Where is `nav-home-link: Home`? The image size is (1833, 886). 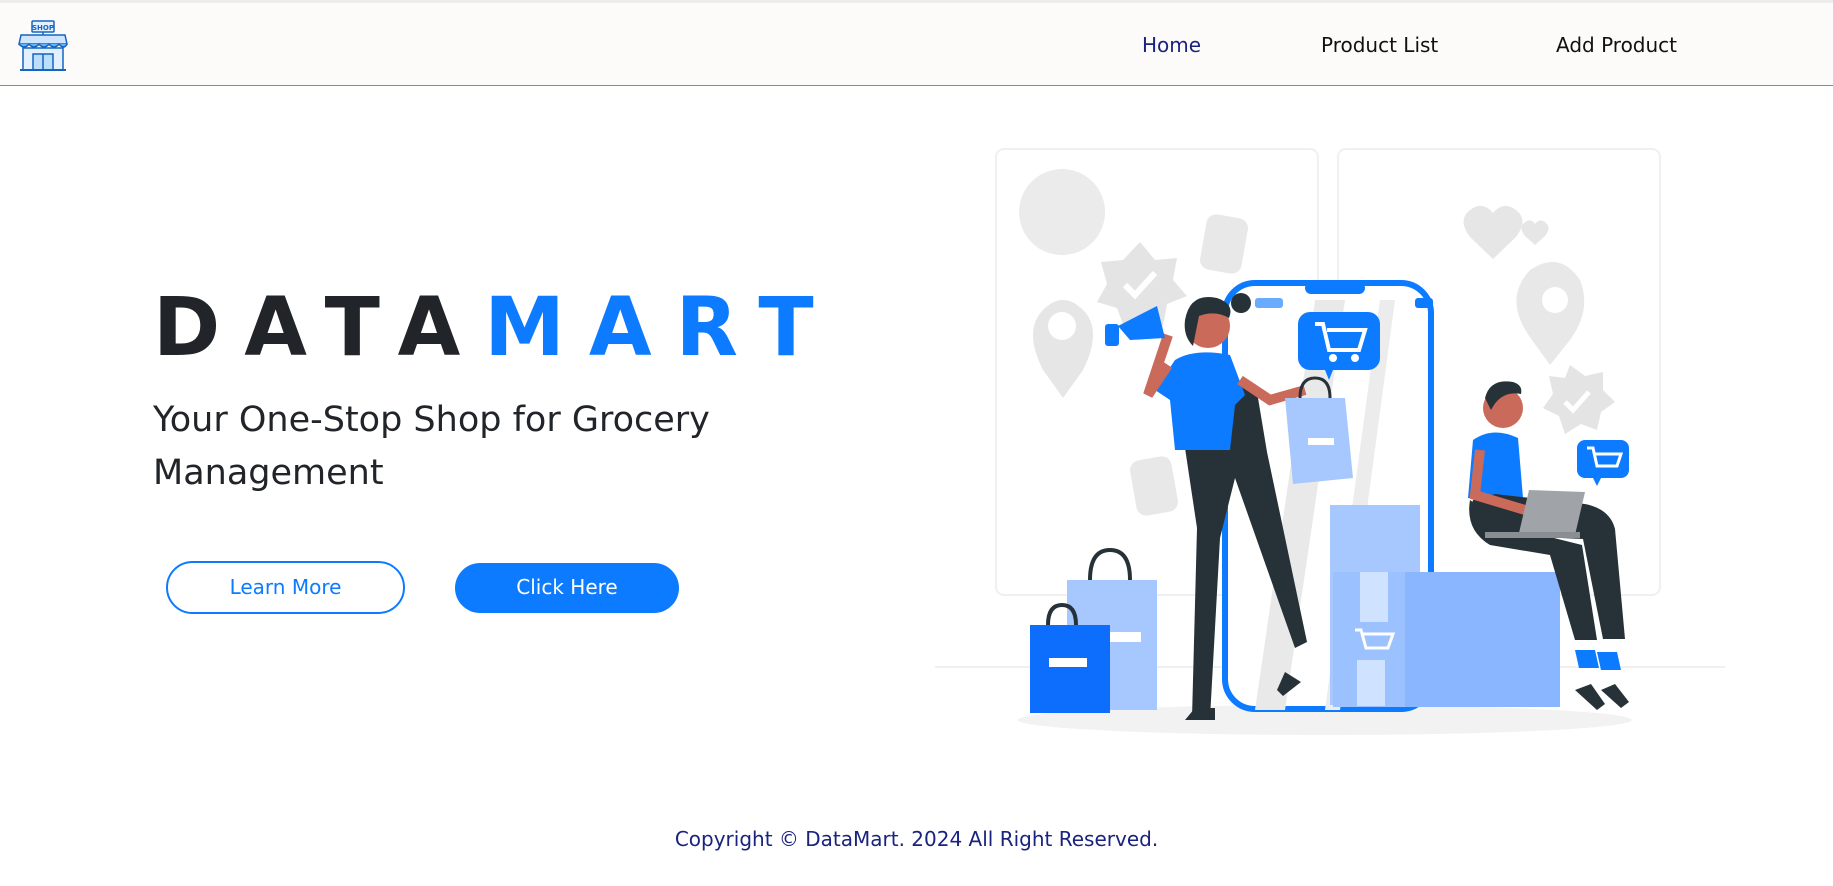
nav-home-link: Home is located at coordinates (1171, 45).